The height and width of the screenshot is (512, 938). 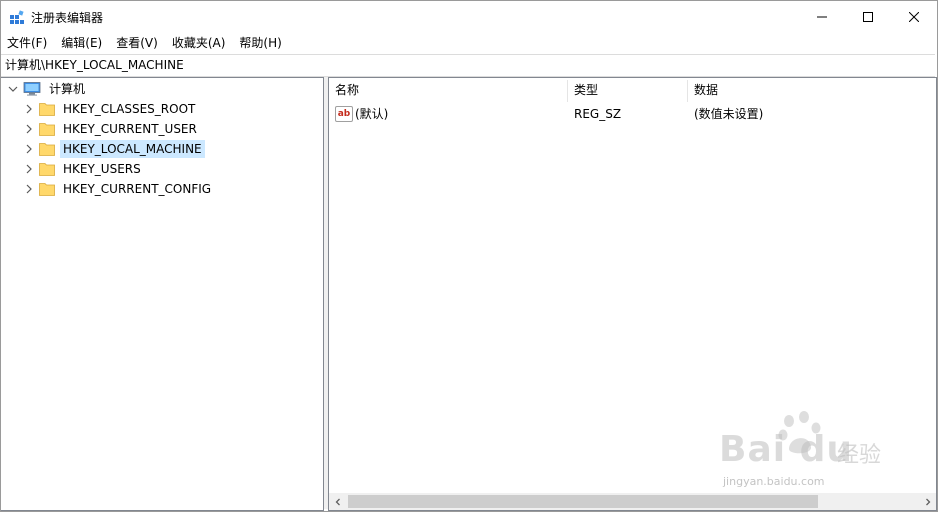 I want to click on tree-label-hkey-users: HKEY_USERS, so click(x=102, y=169).